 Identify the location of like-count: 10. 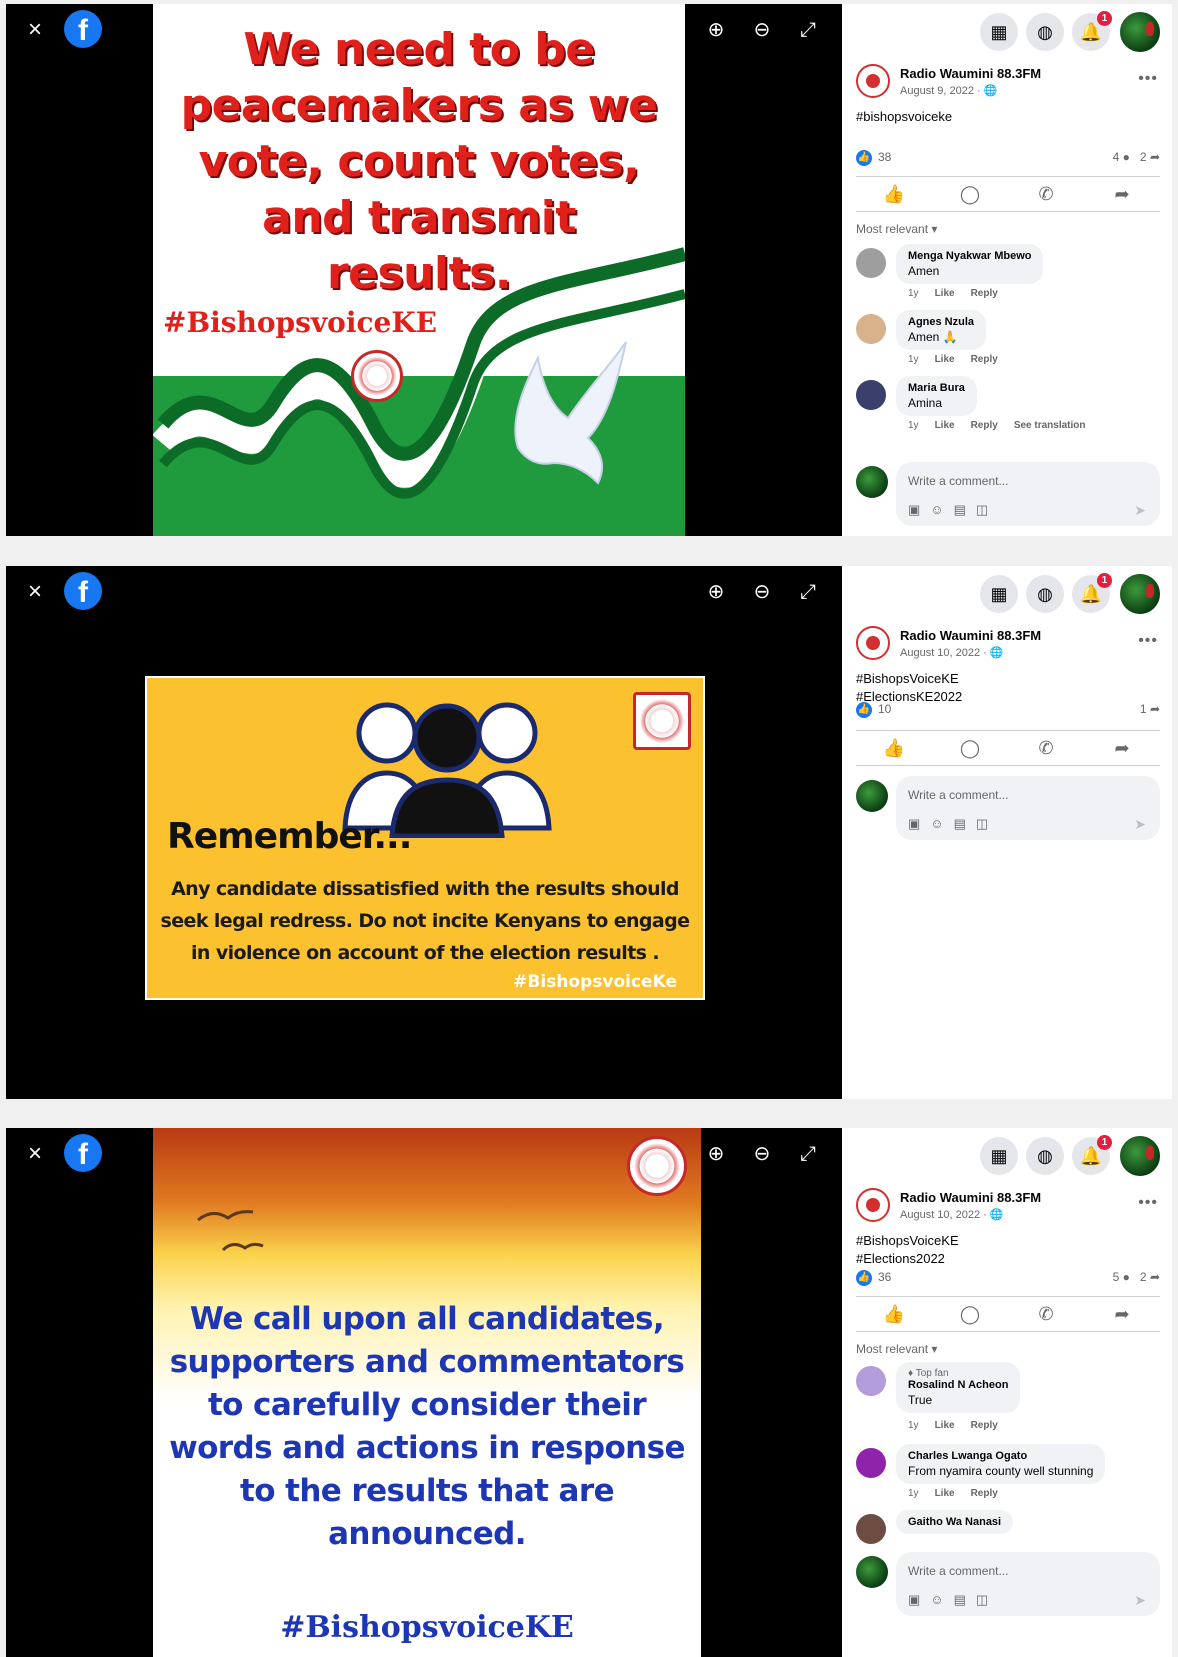
(884, 709).